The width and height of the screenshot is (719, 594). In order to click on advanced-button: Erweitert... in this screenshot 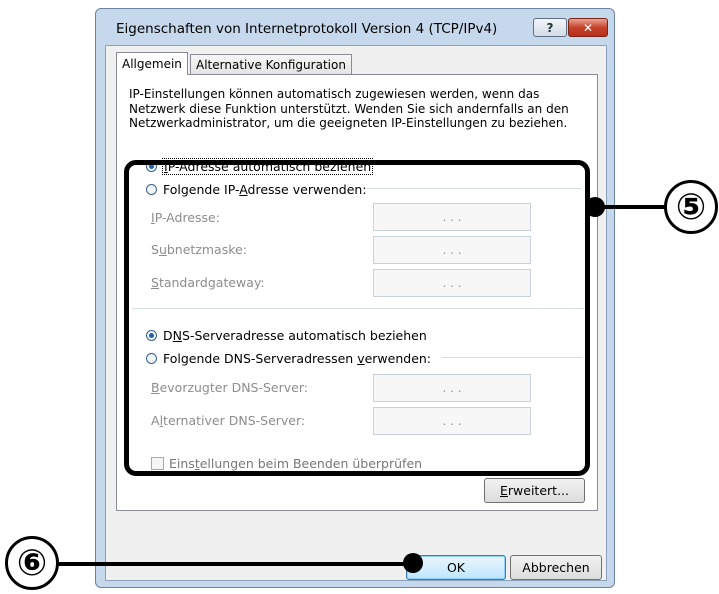, I will do `click(534, 490)`.